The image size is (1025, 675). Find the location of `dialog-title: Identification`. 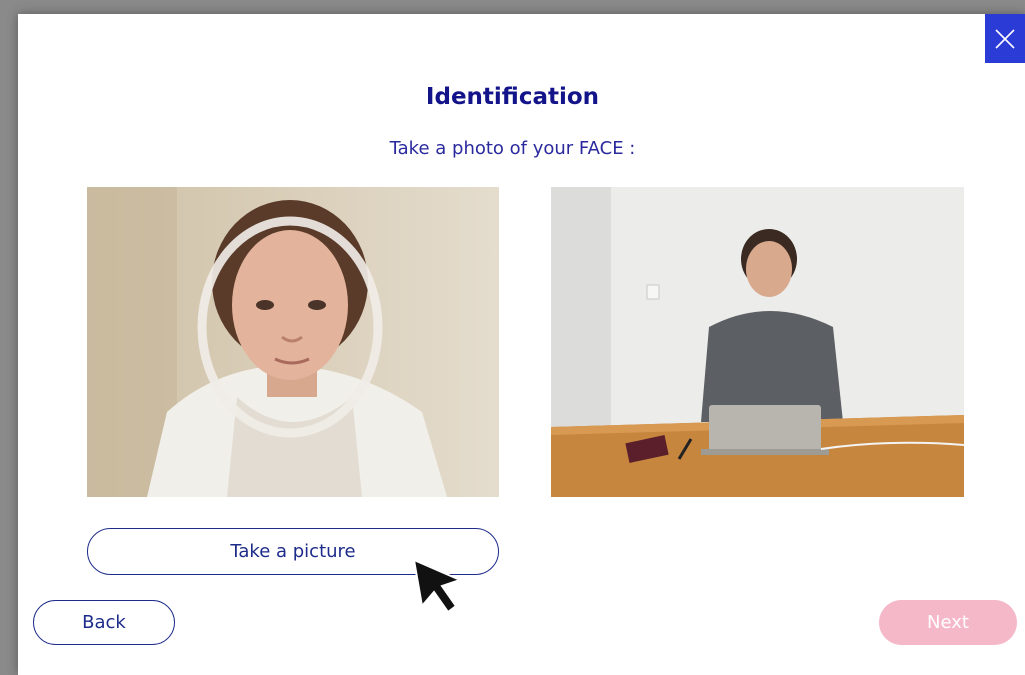

dialog-title: Identification is located at coordinates (512, 97).